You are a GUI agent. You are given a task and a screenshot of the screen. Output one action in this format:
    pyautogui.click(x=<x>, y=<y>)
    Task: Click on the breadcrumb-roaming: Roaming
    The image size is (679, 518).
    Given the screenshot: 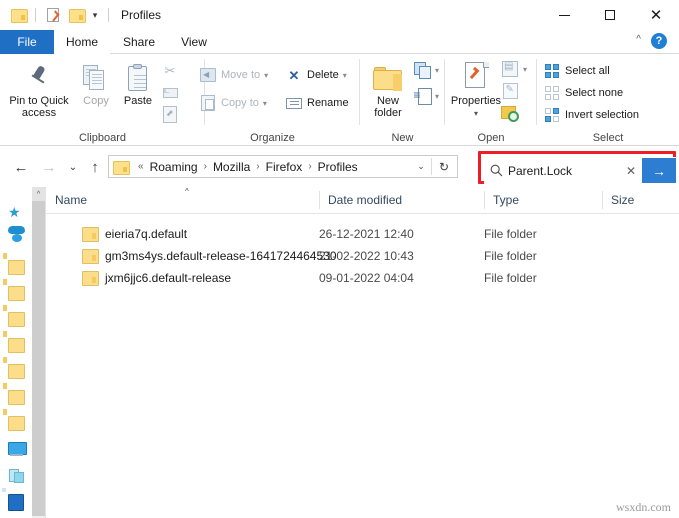 What is the action you would take?
    pyautogui.click(x=174, y=167)
    